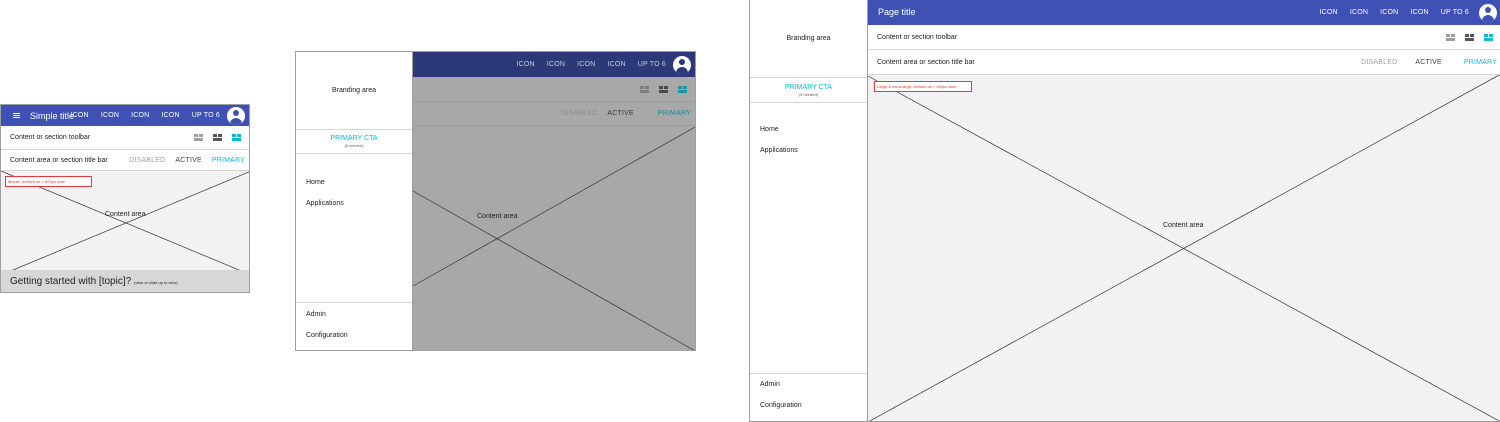 Image resolution: width=1500 pixels, height=422 pixels. What do you see at coordinates (52, 116) in the screenshot?
I see `page-title: Simple title` at bounding box center [52, 116].